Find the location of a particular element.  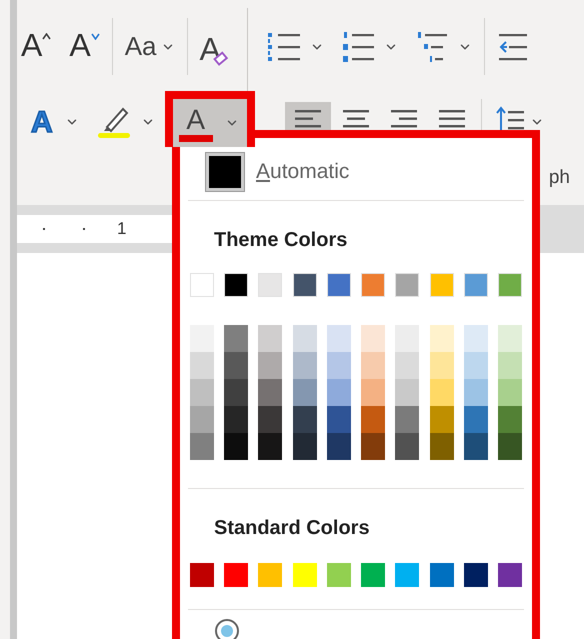

up-chevron-icon is located at coordinates (47, 36).